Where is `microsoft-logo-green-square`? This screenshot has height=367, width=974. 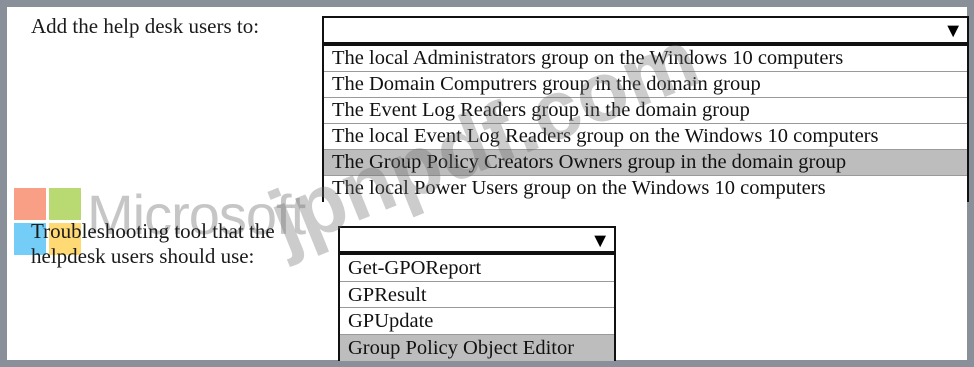
microsoft-logo-green-square is located at coordinates (65, 204).